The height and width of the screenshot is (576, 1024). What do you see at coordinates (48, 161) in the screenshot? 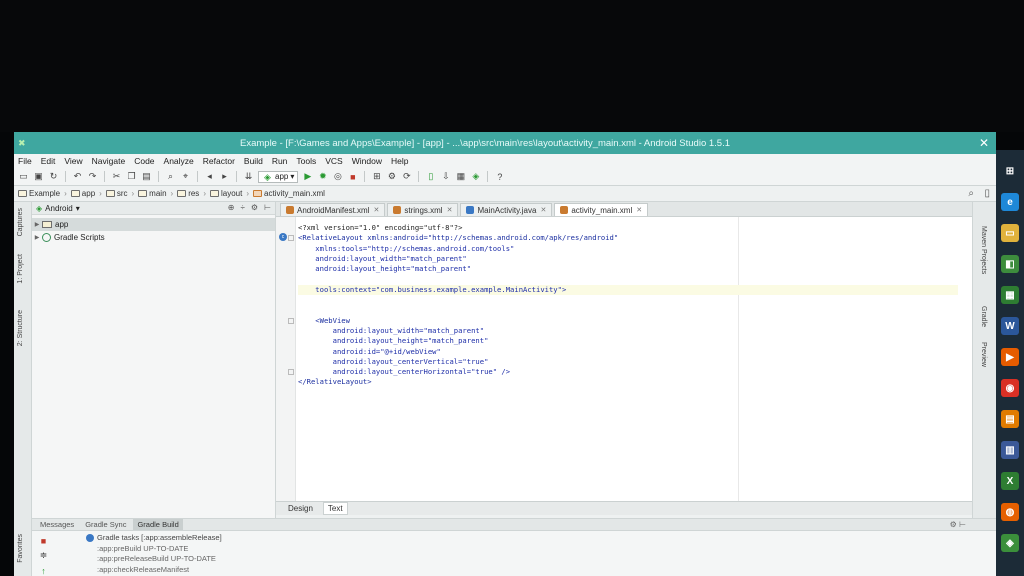
I see `menu-edit: Edit` at bounding box center [48, 161].